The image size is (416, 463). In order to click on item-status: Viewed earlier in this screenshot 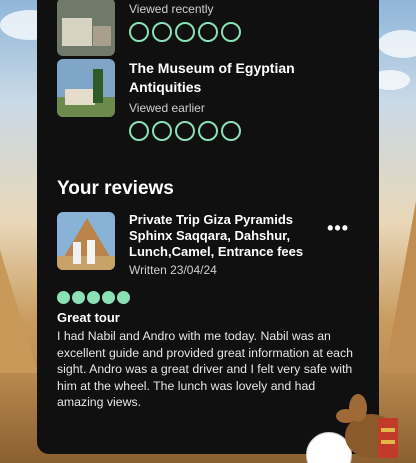, I will do `click(167, 108)`.